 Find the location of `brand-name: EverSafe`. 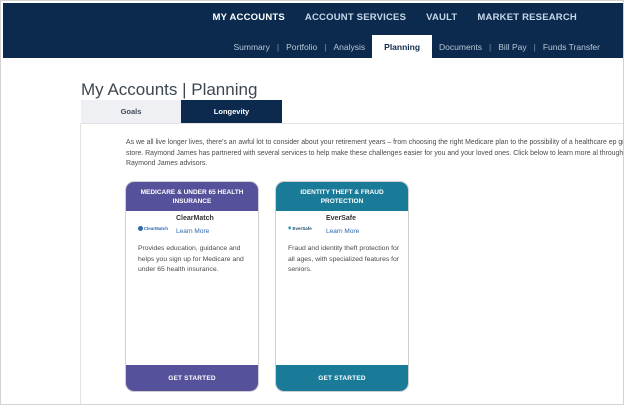

brand-name: EverSafe is located at coordinates (341, 218).